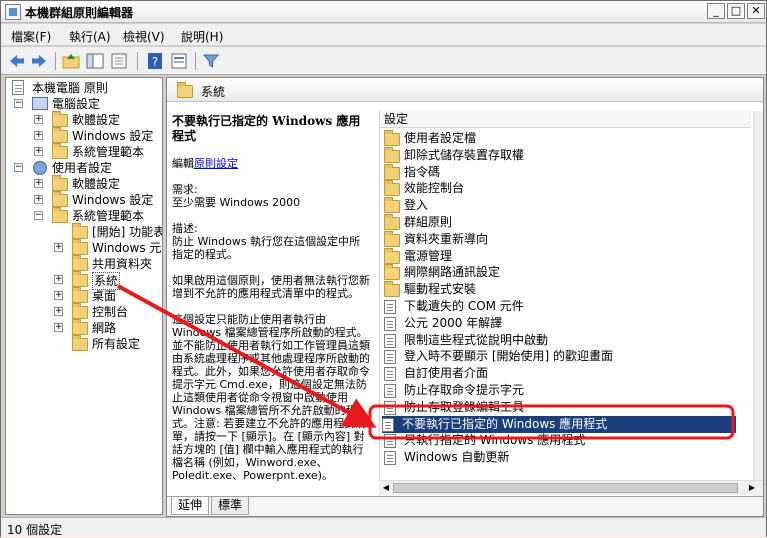 This screenshot has width=767, height=538. What do you see at coordinates (561, 222) in the screenshot?
I see `list-item-folder: 群組原則` at bounding box center [561, 222].